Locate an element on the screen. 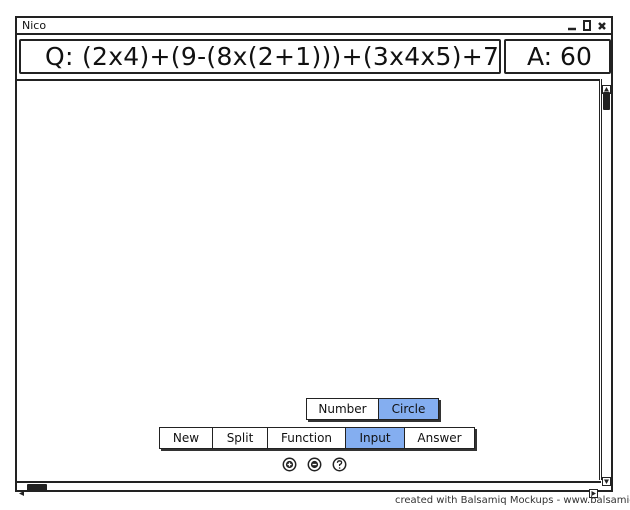  minimize-icon is located at coordinates (571, 25).